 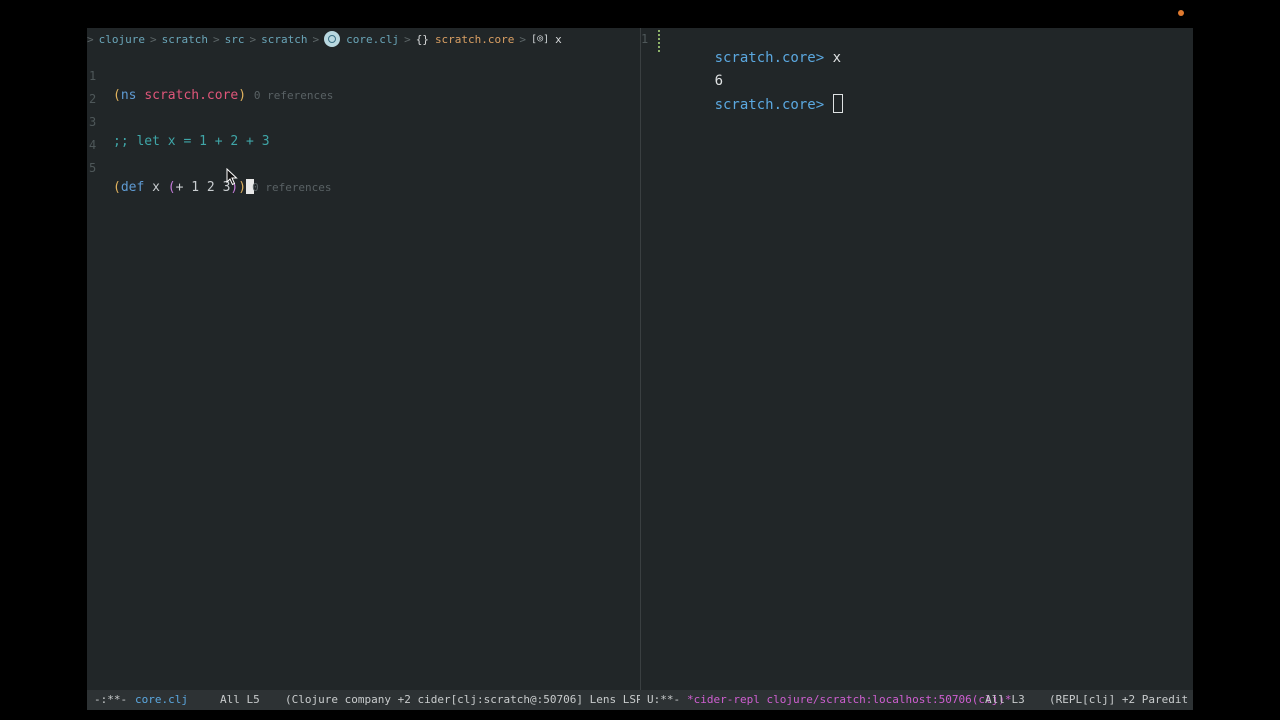 I want to click on repl-prompt-line: scratch.core>, so click(x=753, y=104).